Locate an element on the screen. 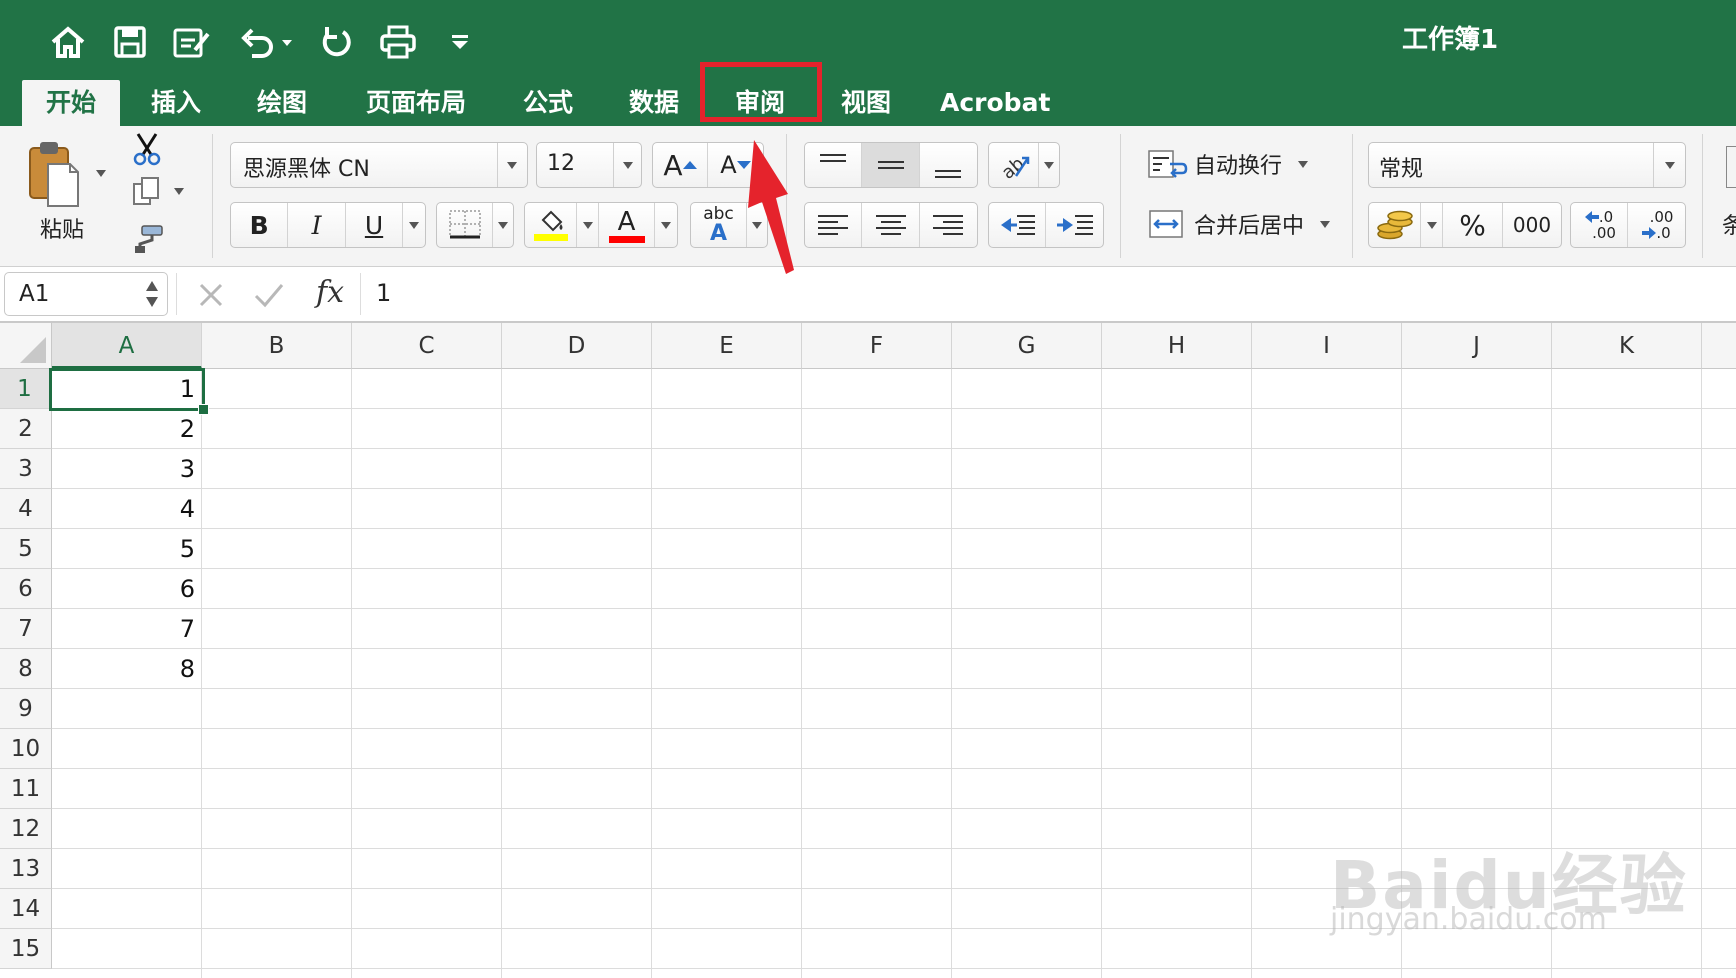 This screenshot has width=1736, height=978. column-header-k: K is located at coordinates (1627, 346).